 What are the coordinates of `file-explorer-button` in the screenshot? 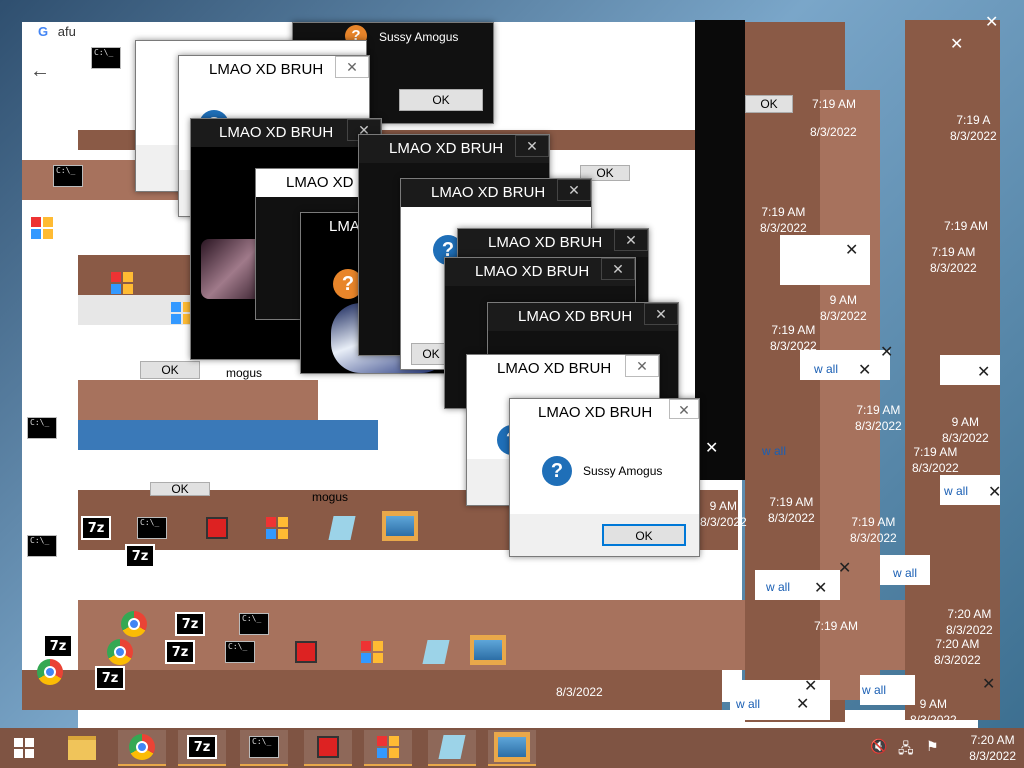 It's located at (82, 748).